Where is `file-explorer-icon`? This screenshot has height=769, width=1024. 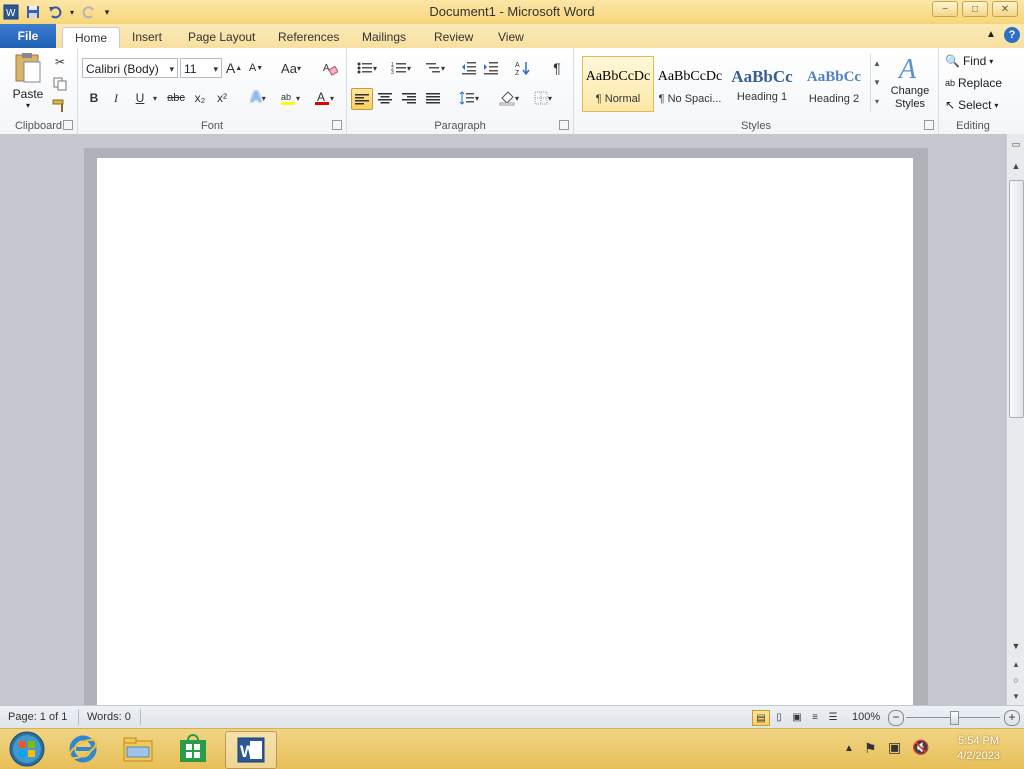 file-explorer-icon is located at coordinates (138, 749).